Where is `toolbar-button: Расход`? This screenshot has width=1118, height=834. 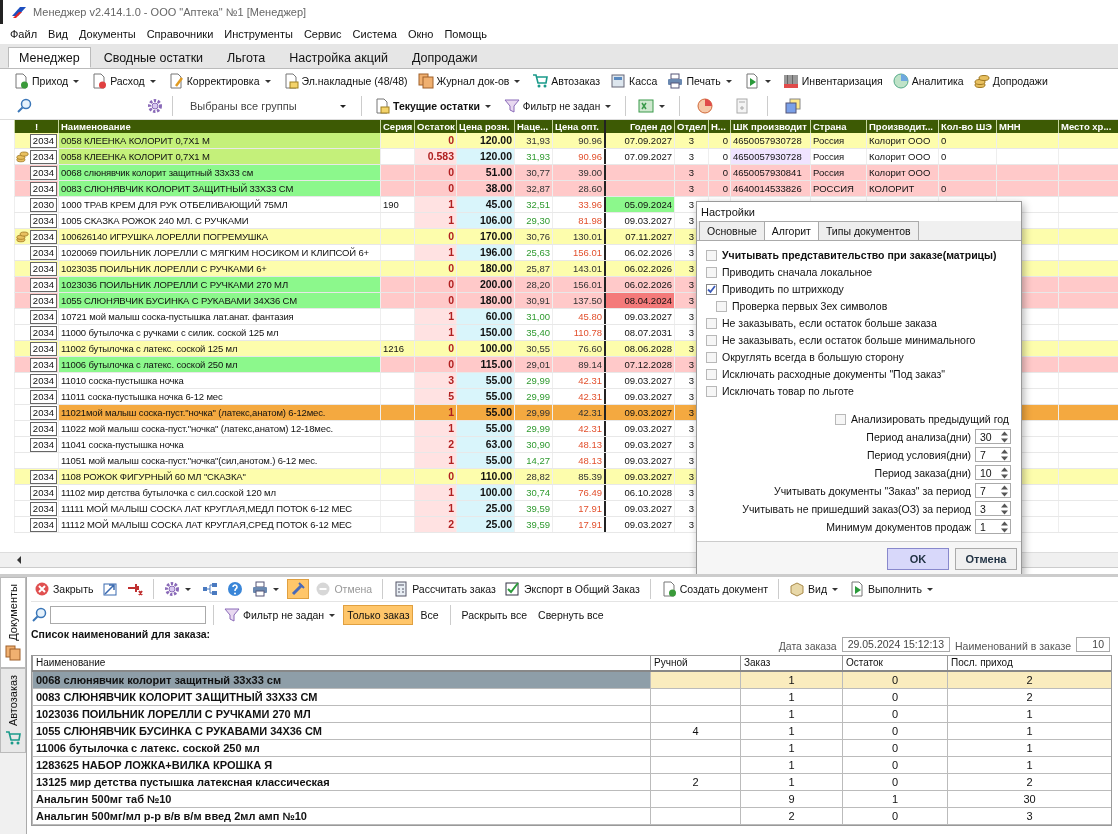 toolbar-button: Расход is located at coordinates (124, 81).